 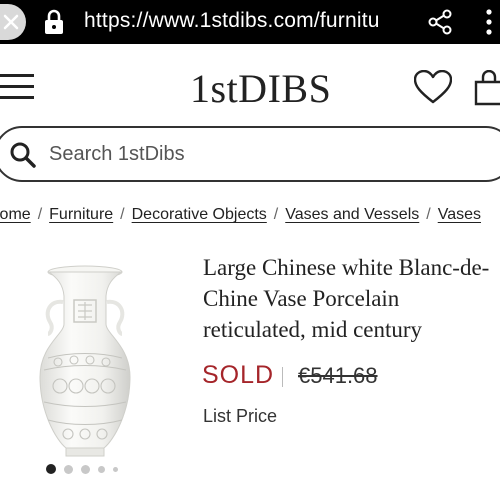 What do you see at coordinates (199, 214) in the screenshot?
I see `breadcrumb-decorative-objects: Decorative Objects` at bounding box center [199, 214].